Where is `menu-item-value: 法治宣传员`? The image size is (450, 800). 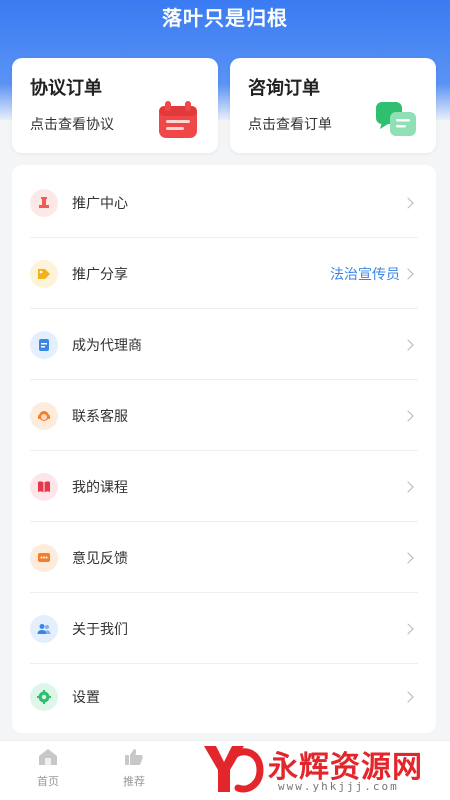 menu-item-value: 法治宣传员 is located at coordinates (365, 274).